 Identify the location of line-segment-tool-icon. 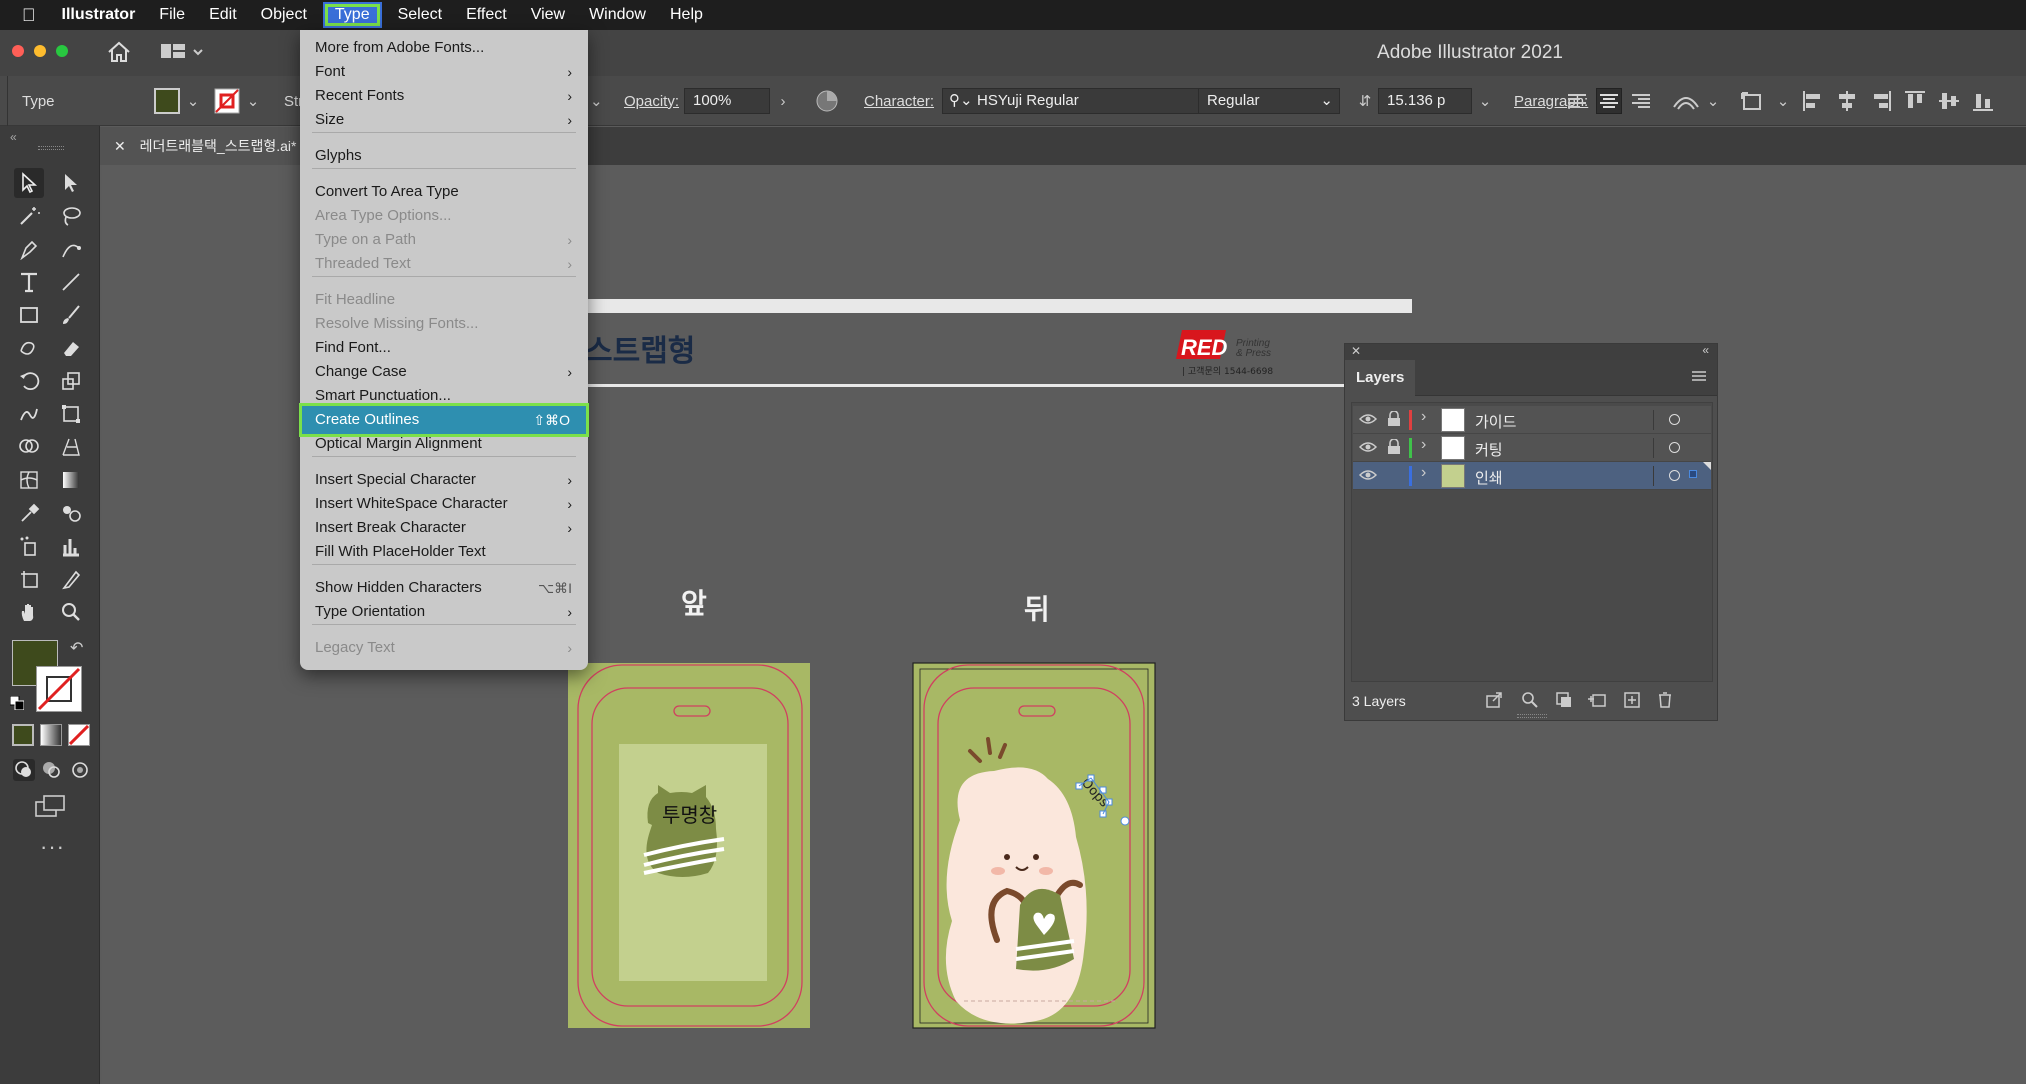
(71, 282).